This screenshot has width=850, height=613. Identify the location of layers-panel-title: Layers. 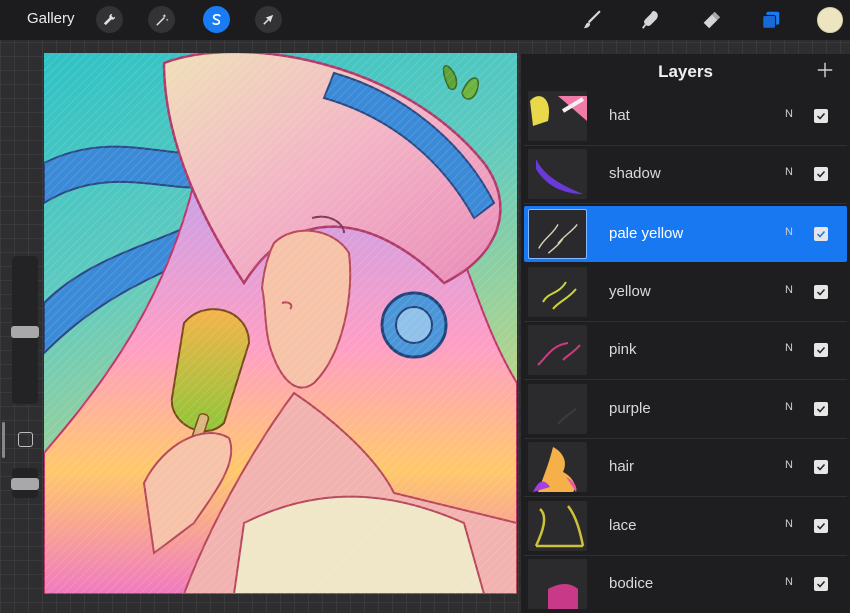
(685, 71).